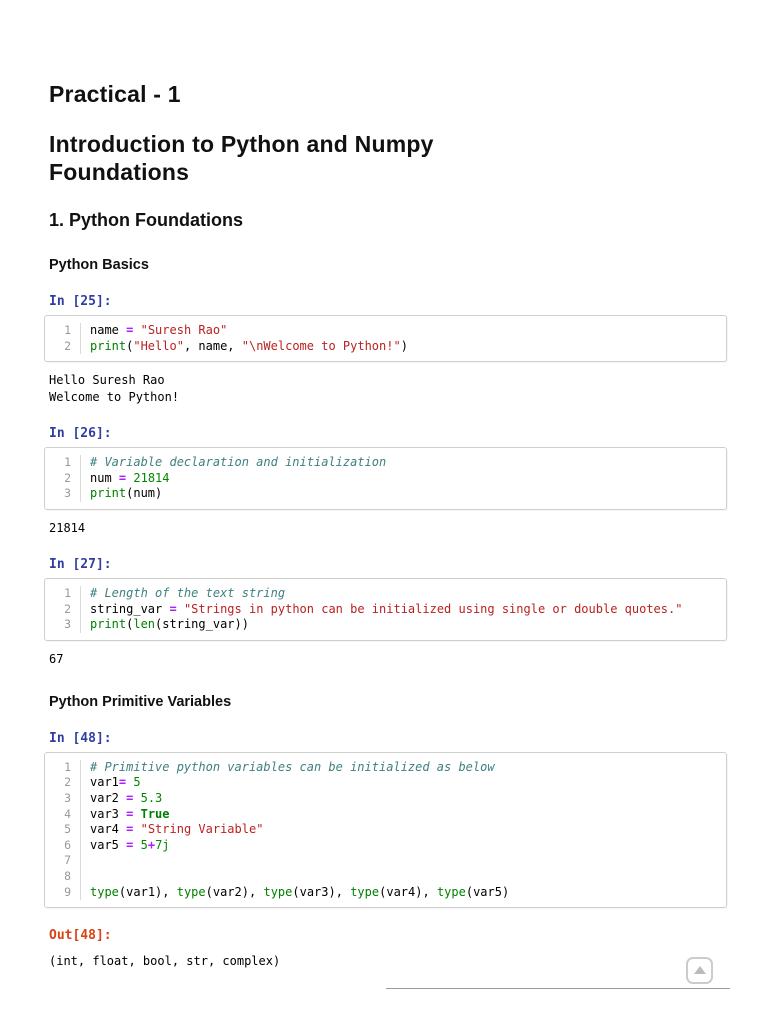 The width and height of the screenshot is (768, 1024). Describe the element at coordinates (151, 844) in the screenshot. I see `token: +` at that location.